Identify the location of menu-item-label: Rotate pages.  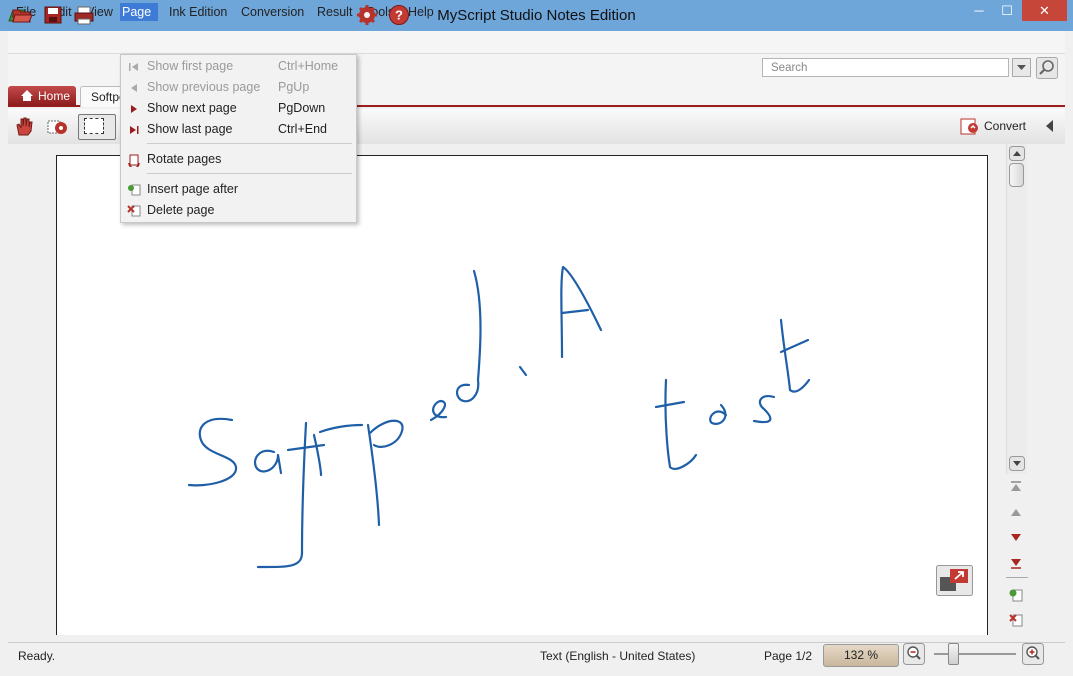
(184, 159).